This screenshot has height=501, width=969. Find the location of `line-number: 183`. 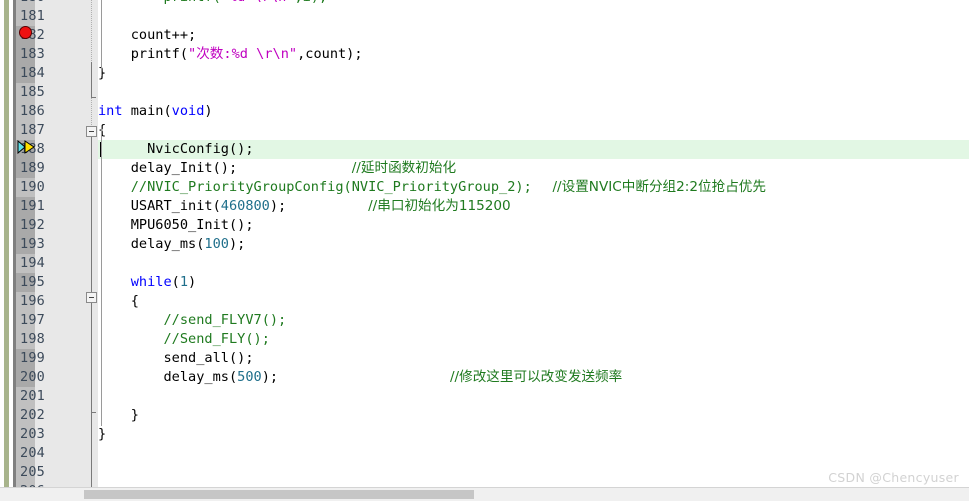

line-number: 183 is located at coordinates (32, 54).